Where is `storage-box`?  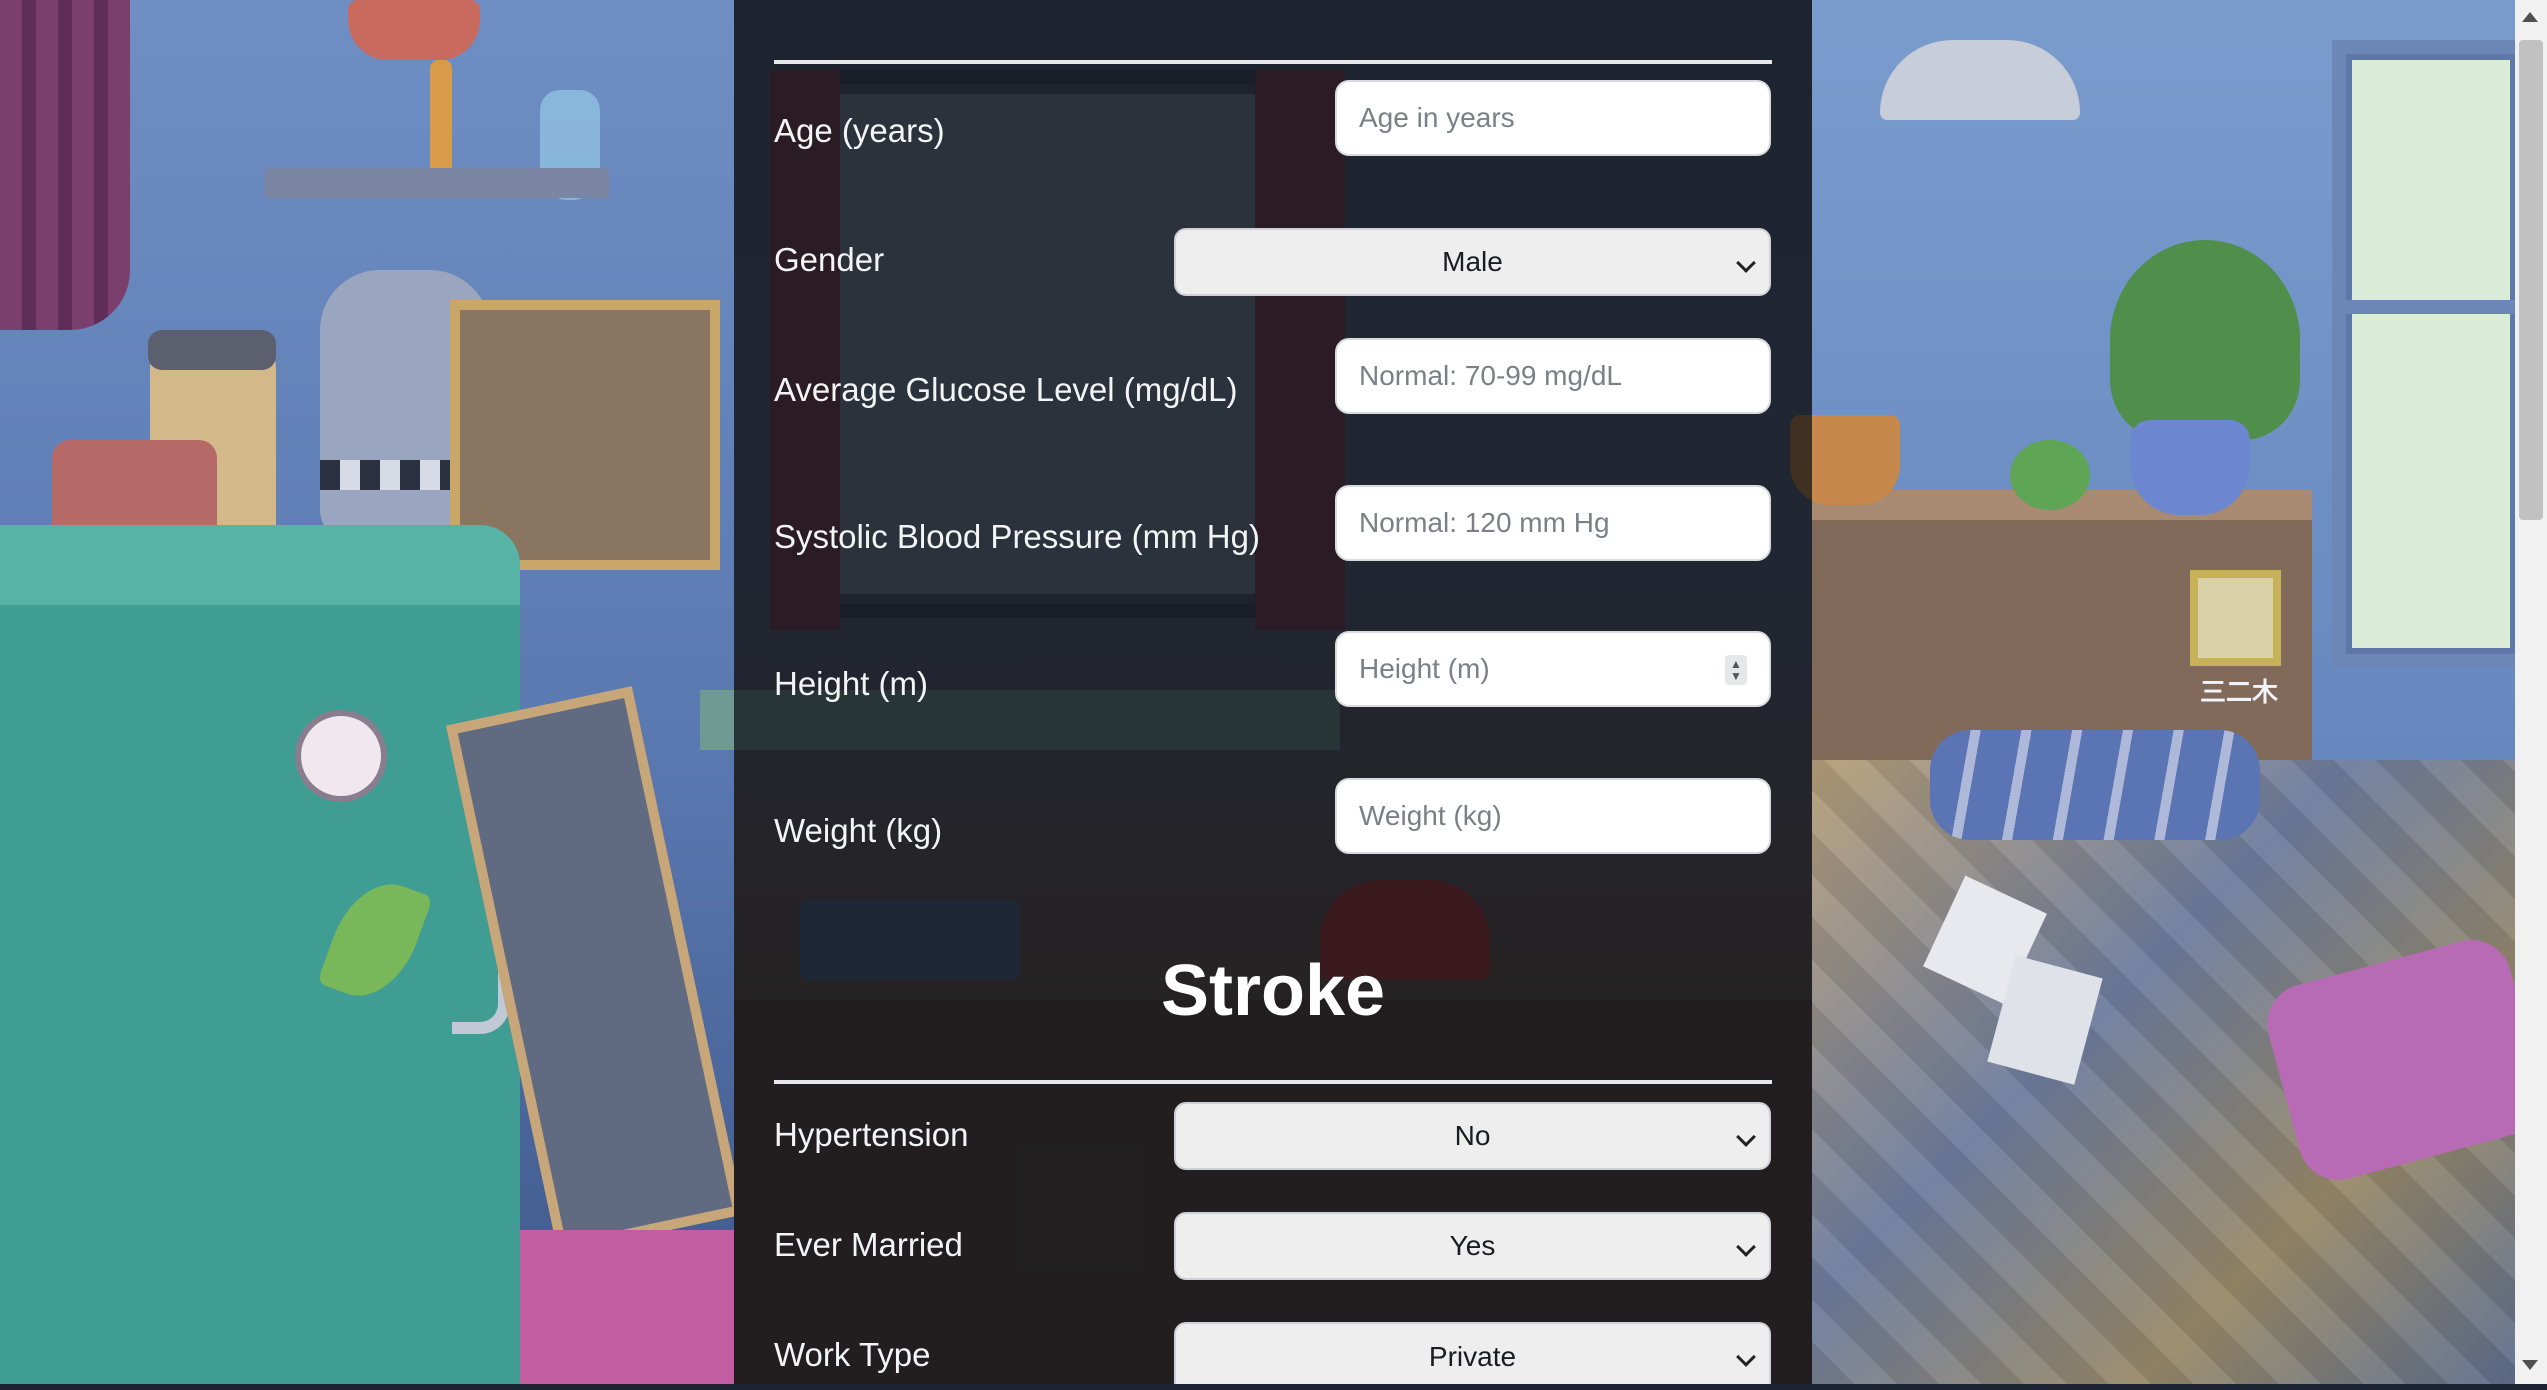
storage-box is located at coordinates (630, 1307).